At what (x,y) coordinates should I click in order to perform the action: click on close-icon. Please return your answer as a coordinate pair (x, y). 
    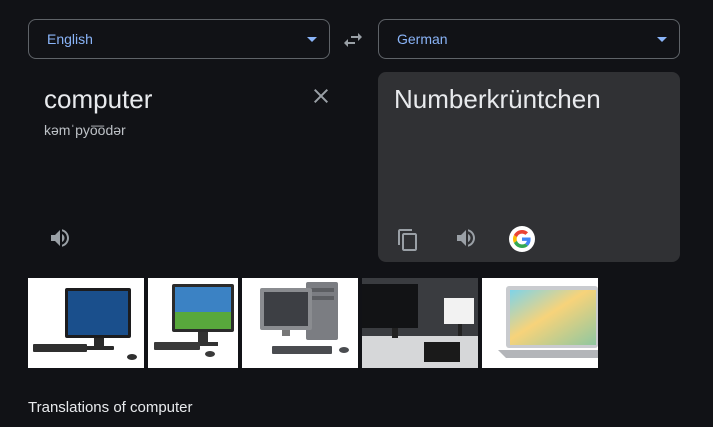
    Looking at the image, I should click on (321, 96).